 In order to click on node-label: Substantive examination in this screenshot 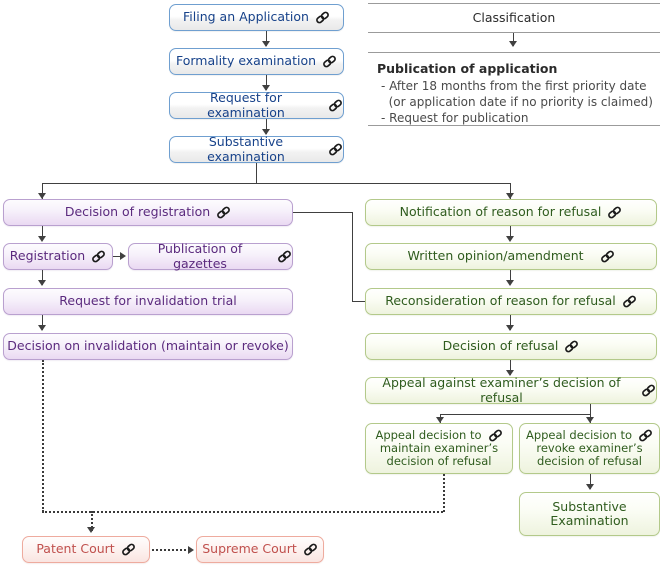, I will do `click(246, 149)`.